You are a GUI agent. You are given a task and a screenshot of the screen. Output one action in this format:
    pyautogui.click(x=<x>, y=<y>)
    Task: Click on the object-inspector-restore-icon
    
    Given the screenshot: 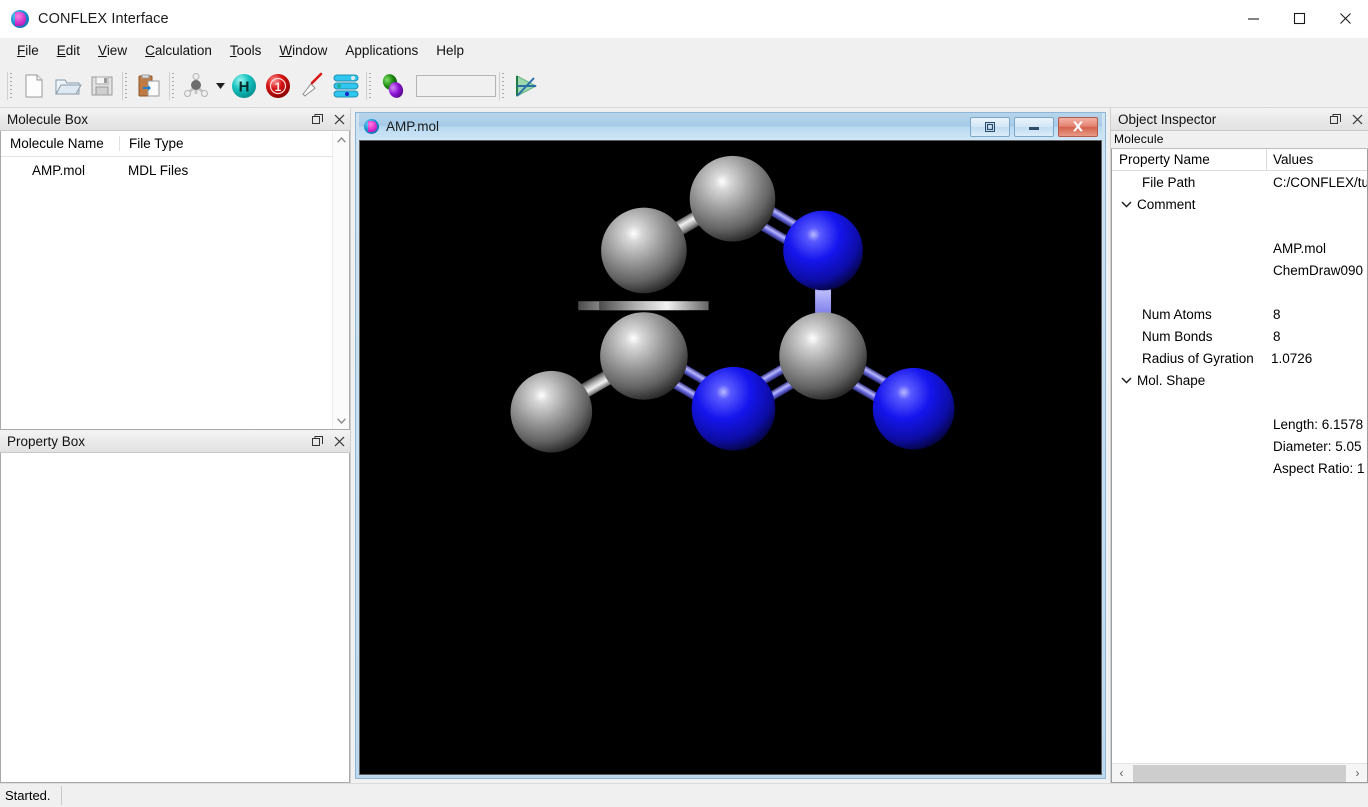 What is the action you would take?
    pyautogui.click(x=1335, y=119)
    